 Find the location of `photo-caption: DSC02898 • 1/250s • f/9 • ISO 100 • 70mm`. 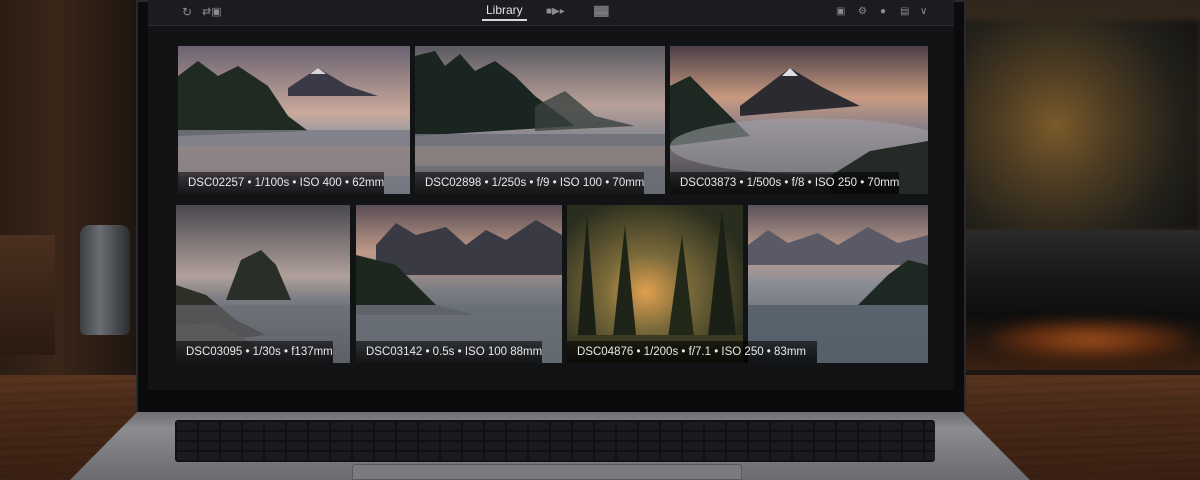

photo-caption: DSC02898 • 1/250s • f/9 • ISO 100 • 70mm is located at coordinates (530, 183).